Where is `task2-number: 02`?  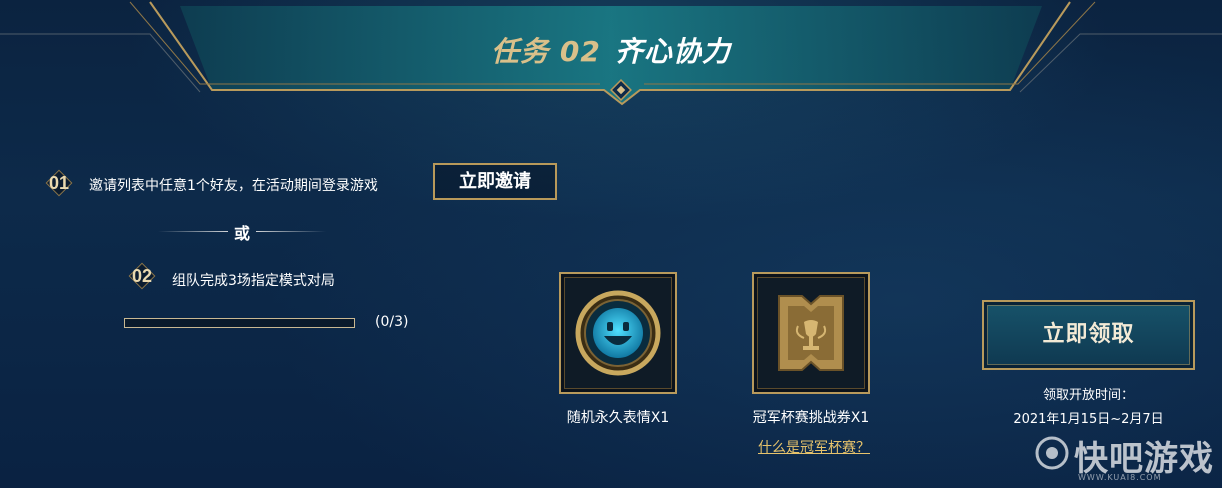
task2-number: 02 is located at coordinates (142, 276).